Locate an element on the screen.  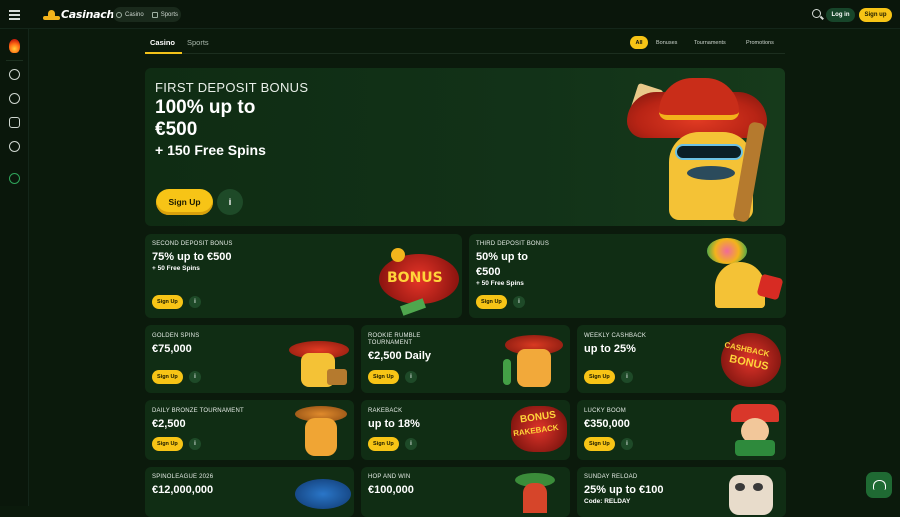
promo-title-line2: TOURNAMENT is located at coordinates (390, 343).